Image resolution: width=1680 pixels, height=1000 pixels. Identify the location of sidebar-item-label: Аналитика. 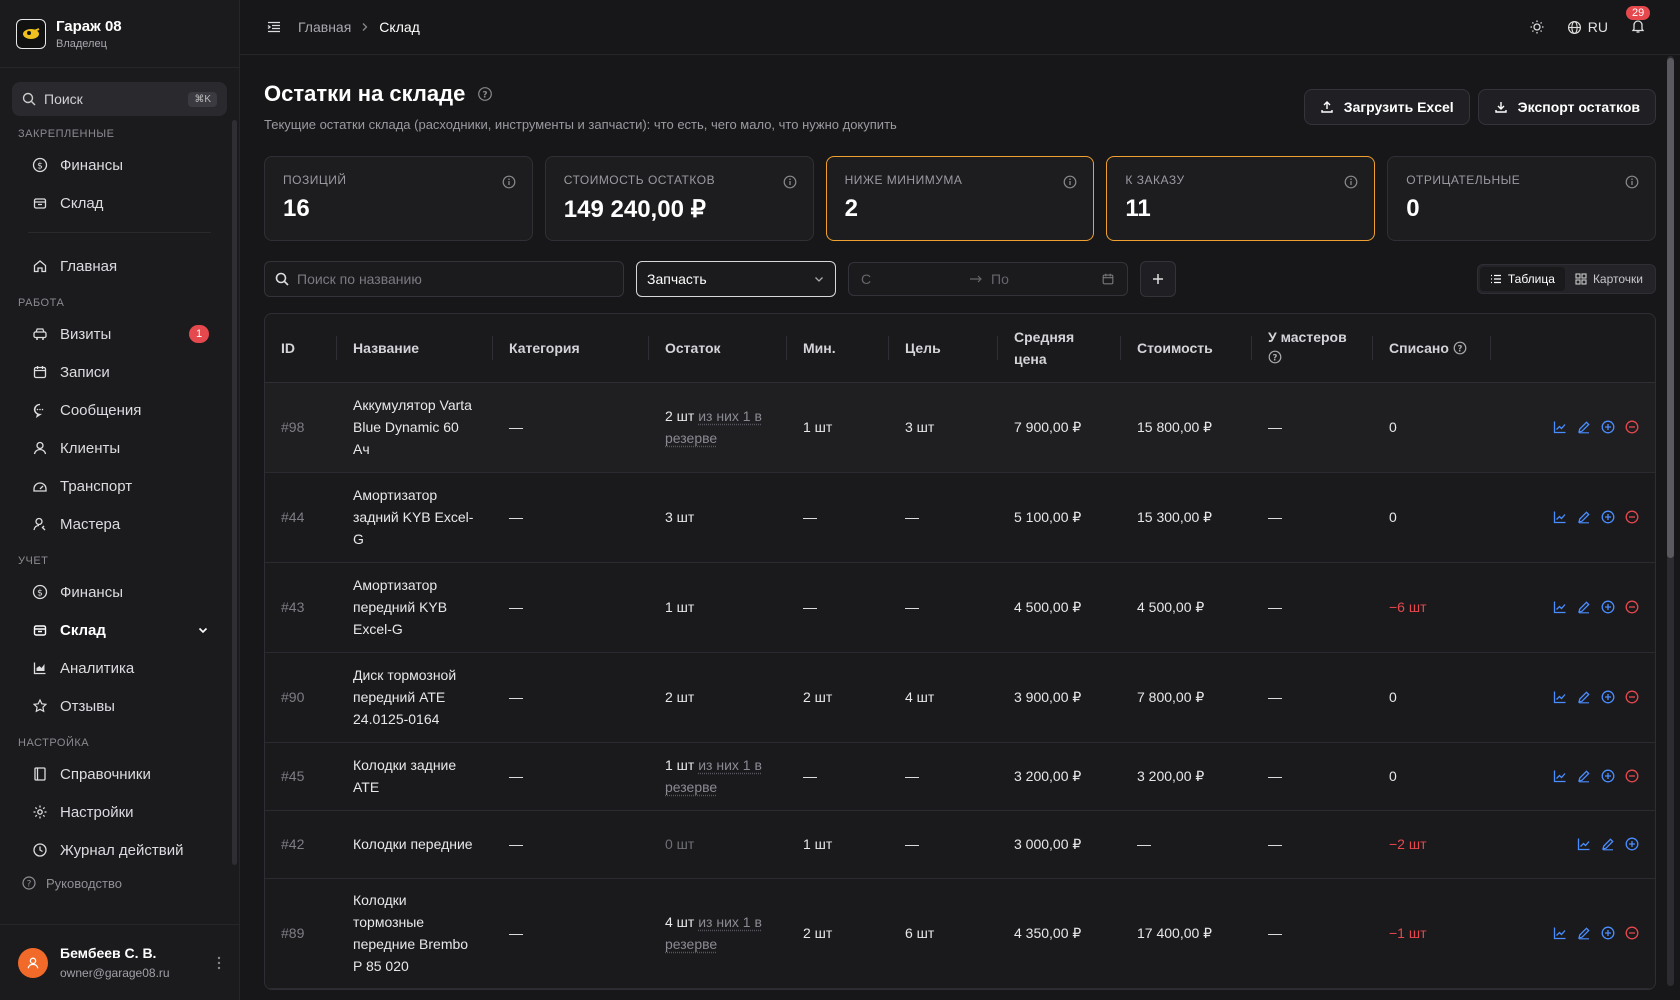
(97, 668).